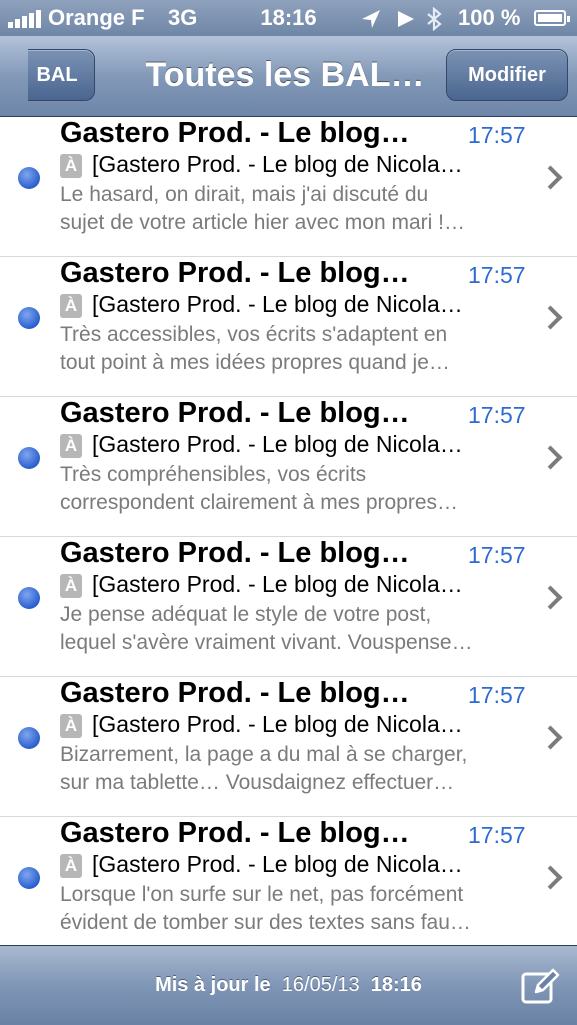  What do you see at coordinates (540, 986) in the screenshot?
I see `compose-icon` at bounding box center [540, 986].